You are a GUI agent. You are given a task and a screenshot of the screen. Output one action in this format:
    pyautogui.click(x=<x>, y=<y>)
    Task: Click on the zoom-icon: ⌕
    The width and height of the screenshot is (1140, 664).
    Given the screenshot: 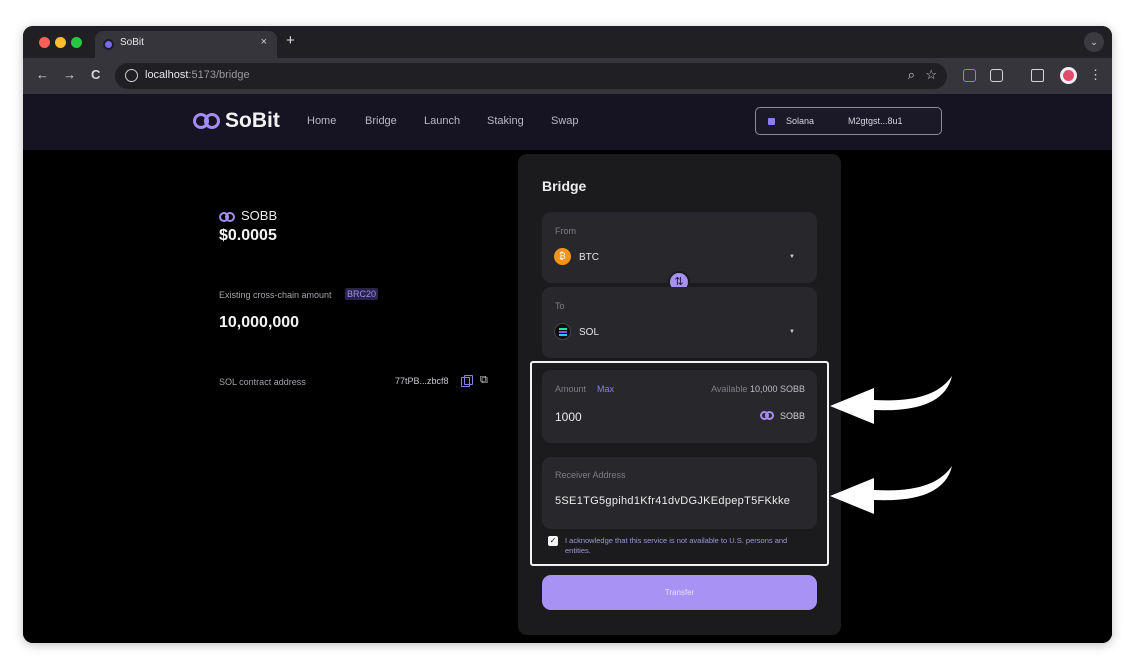 What is the action you would take?
    pyautogui.click(x=911, y=75)
    